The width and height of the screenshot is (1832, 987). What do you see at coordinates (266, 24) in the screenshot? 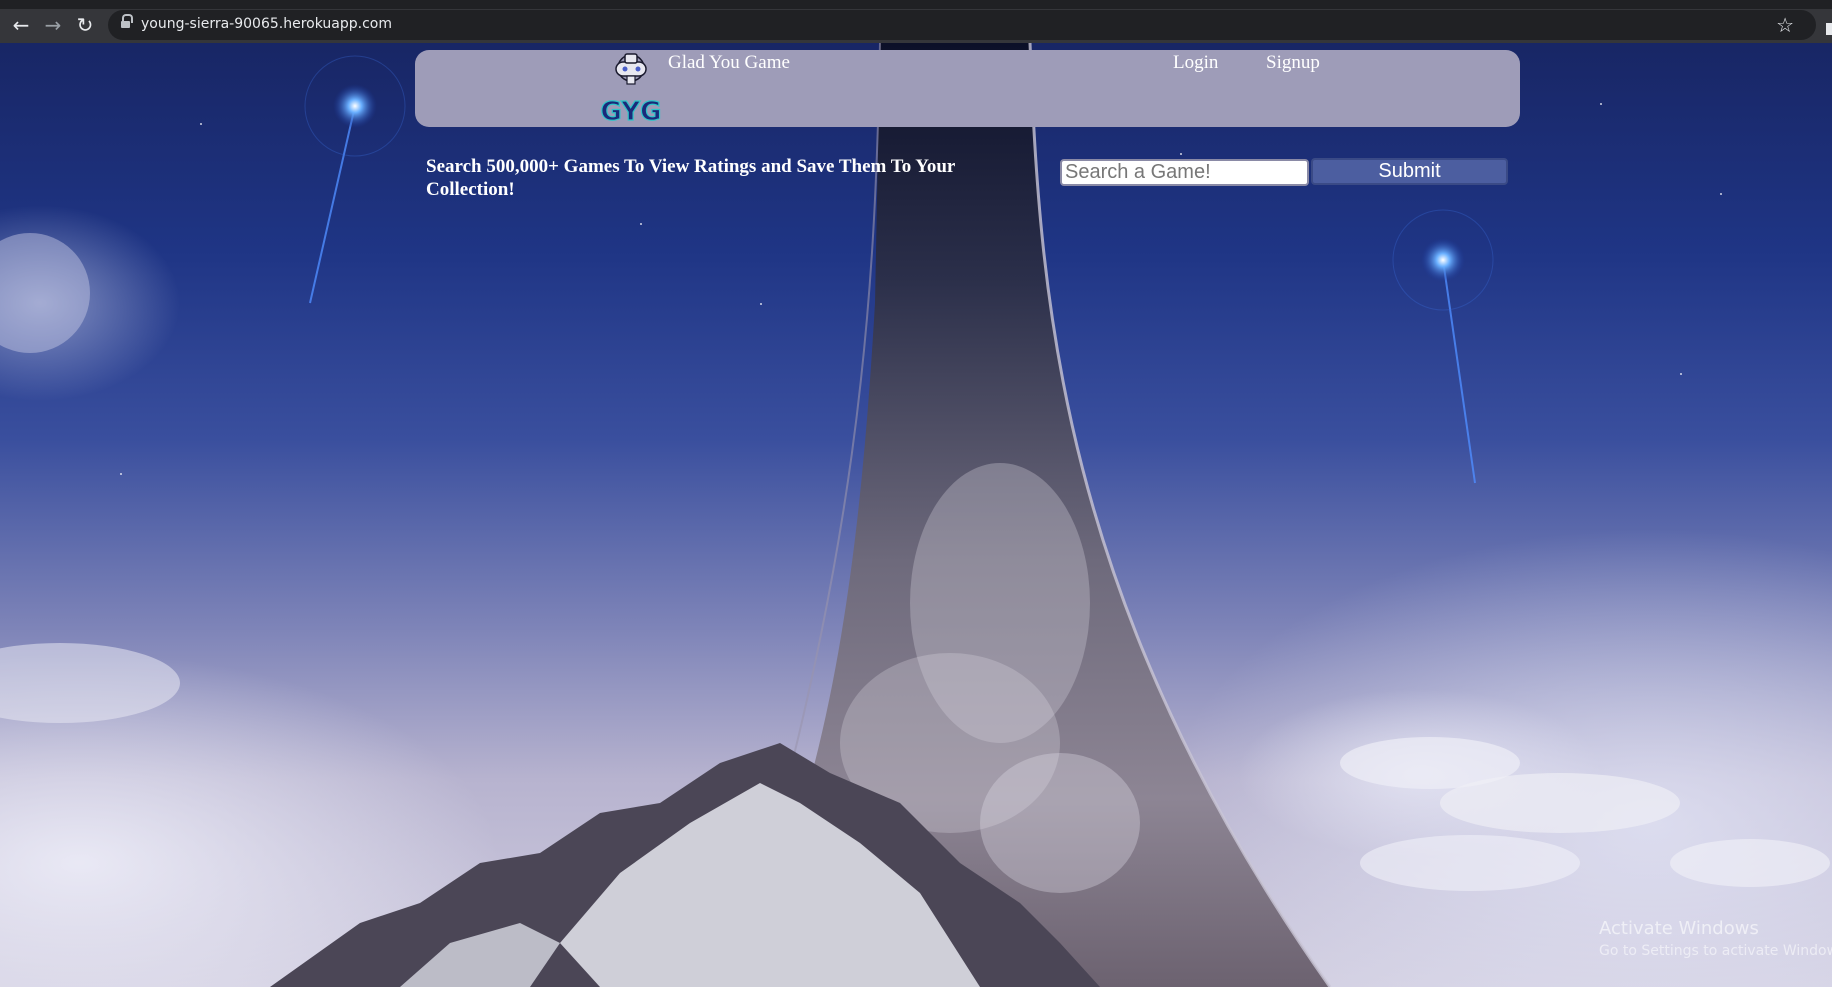
I see `url-text: young-sierra-90065.herokuapp.com` at bounding box center [266, 24].